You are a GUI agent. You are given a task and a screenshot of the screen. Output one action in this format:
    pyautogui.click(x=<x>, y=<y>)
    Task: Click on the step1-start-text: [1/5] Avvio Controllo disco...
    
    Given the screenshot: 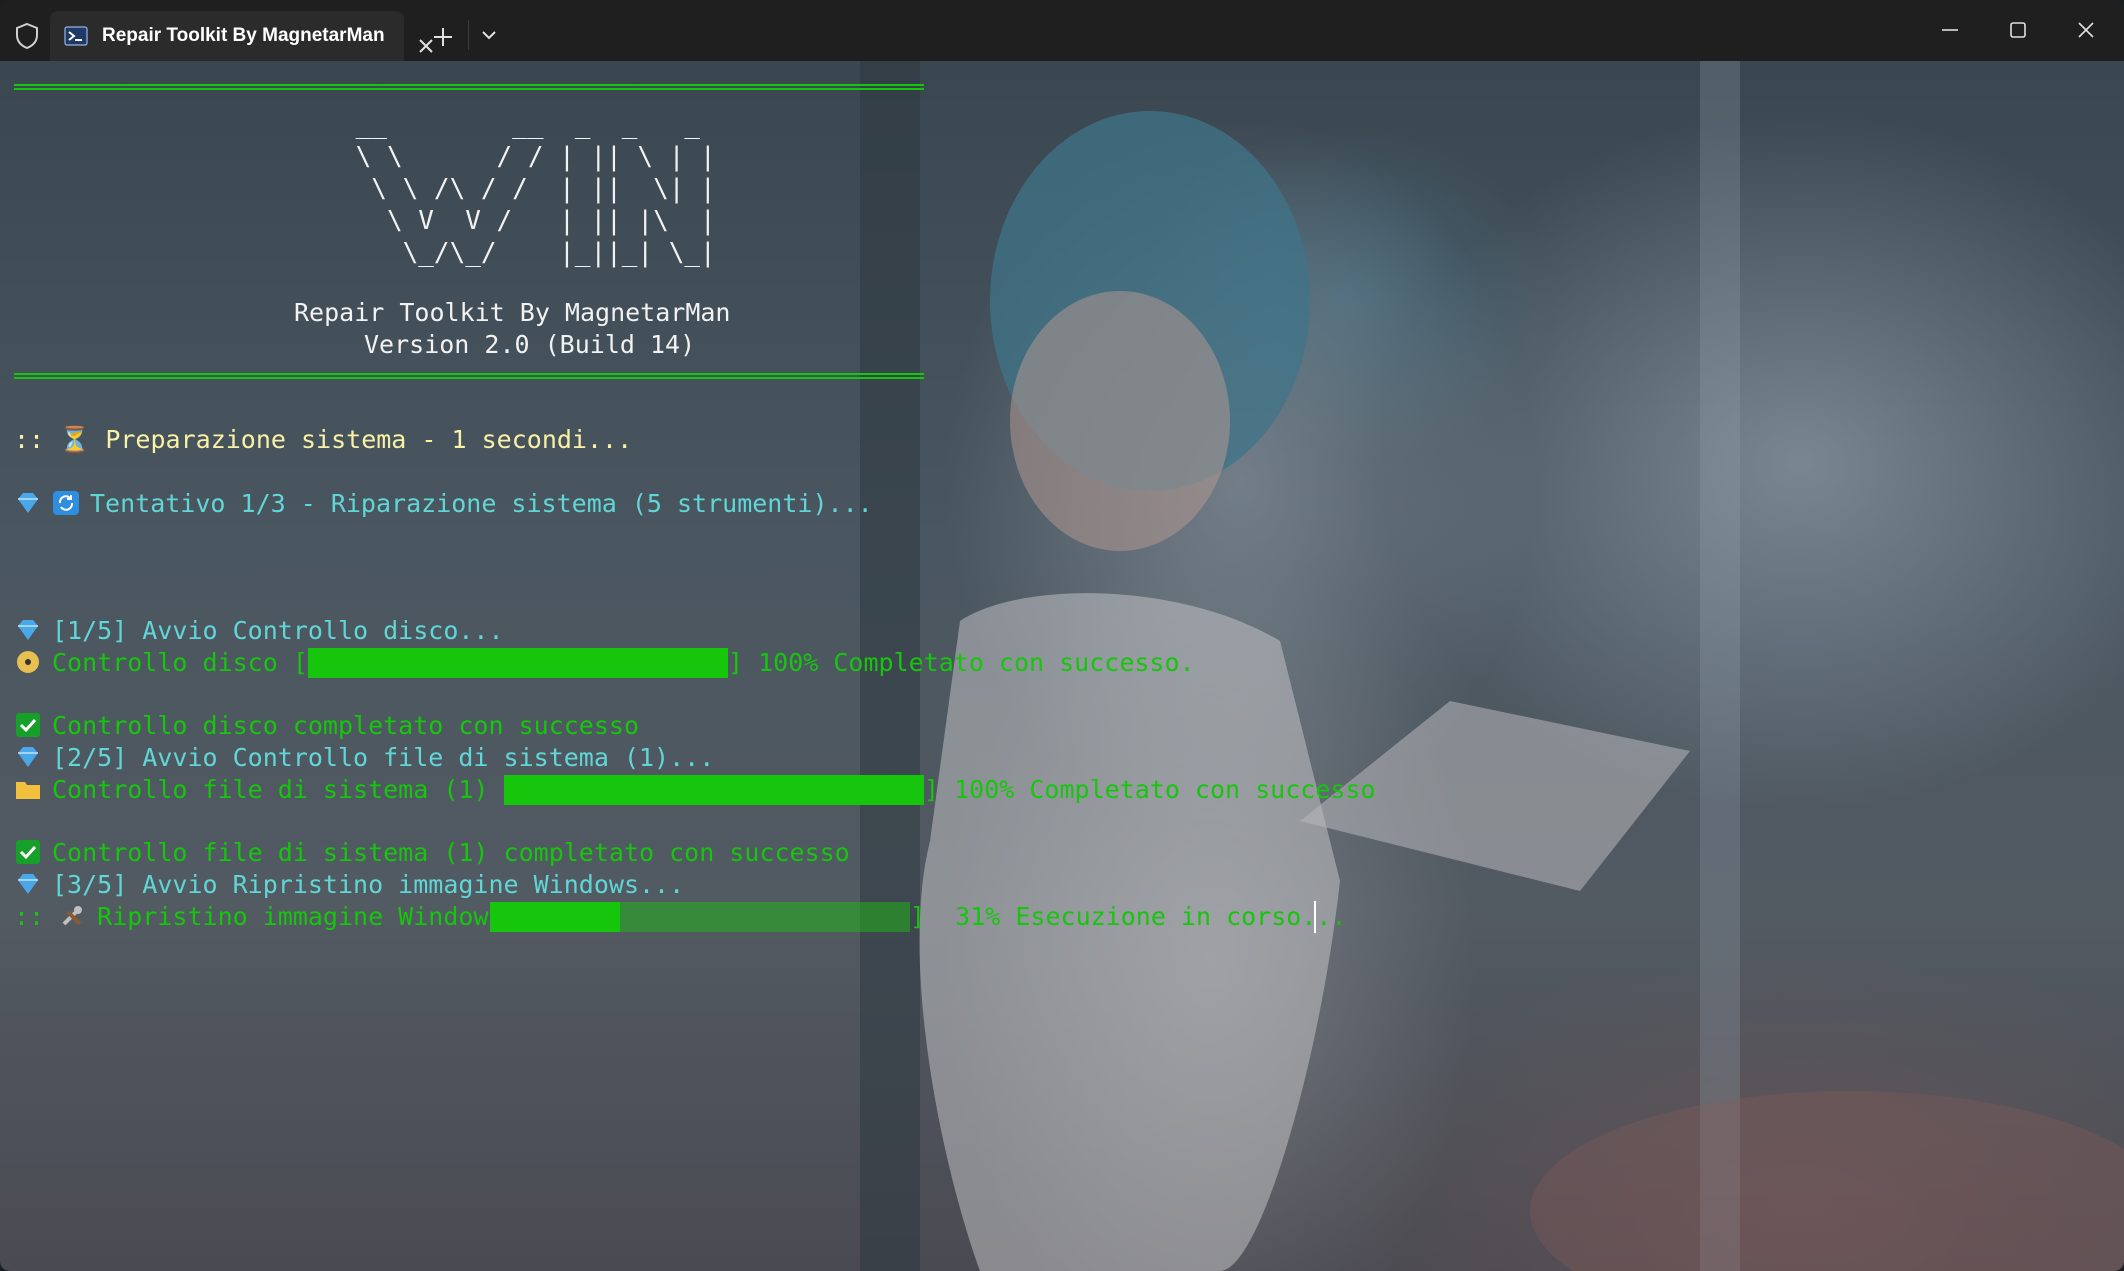 What is the action you would take?
    pyautogui.click(x=278, y=630)
    